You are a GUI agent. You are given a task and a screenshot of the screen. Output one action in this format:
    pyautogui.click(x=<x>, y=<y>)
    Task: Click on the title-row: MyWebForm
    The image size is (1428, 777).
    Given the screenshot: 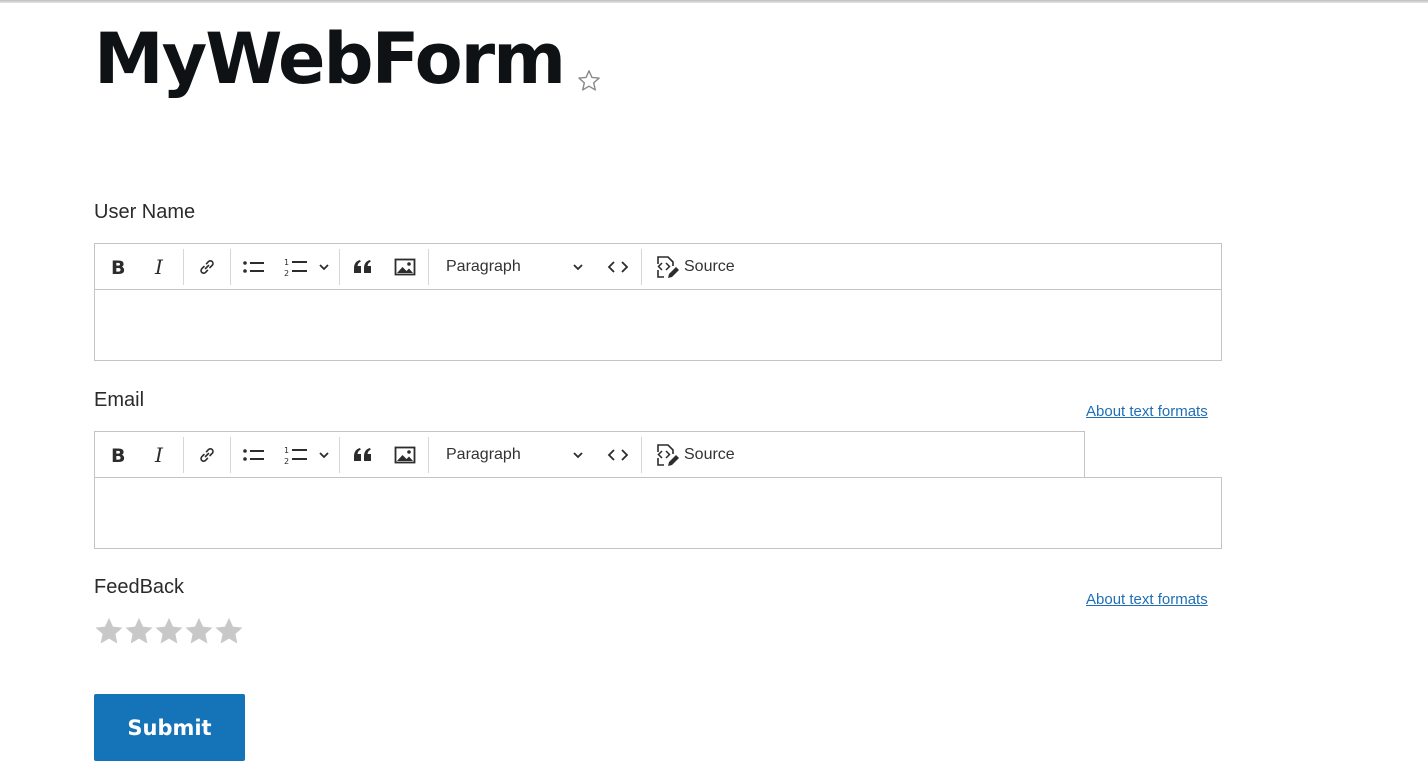 What is the action you would take?
    pyautogui.click(x=348, y=59)
    